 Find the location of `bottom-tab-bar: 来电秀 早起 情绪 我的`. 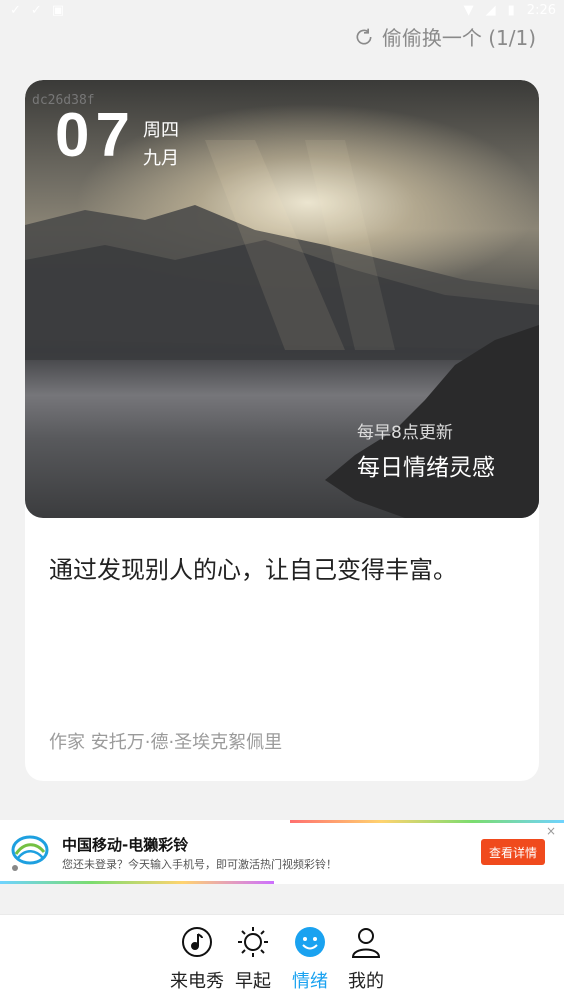

bottom-tab-bar: 来电秀 早起 情绪 我的 is located at coordinates (282, 958).